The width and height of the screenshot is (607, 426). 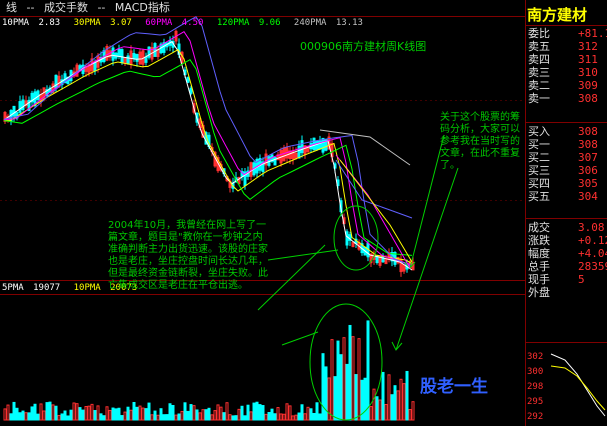 What do you see at coordinates (66, 7) in the screenshot?
I see `tab-volume: 成交手数` at bounding box center [66, 7].